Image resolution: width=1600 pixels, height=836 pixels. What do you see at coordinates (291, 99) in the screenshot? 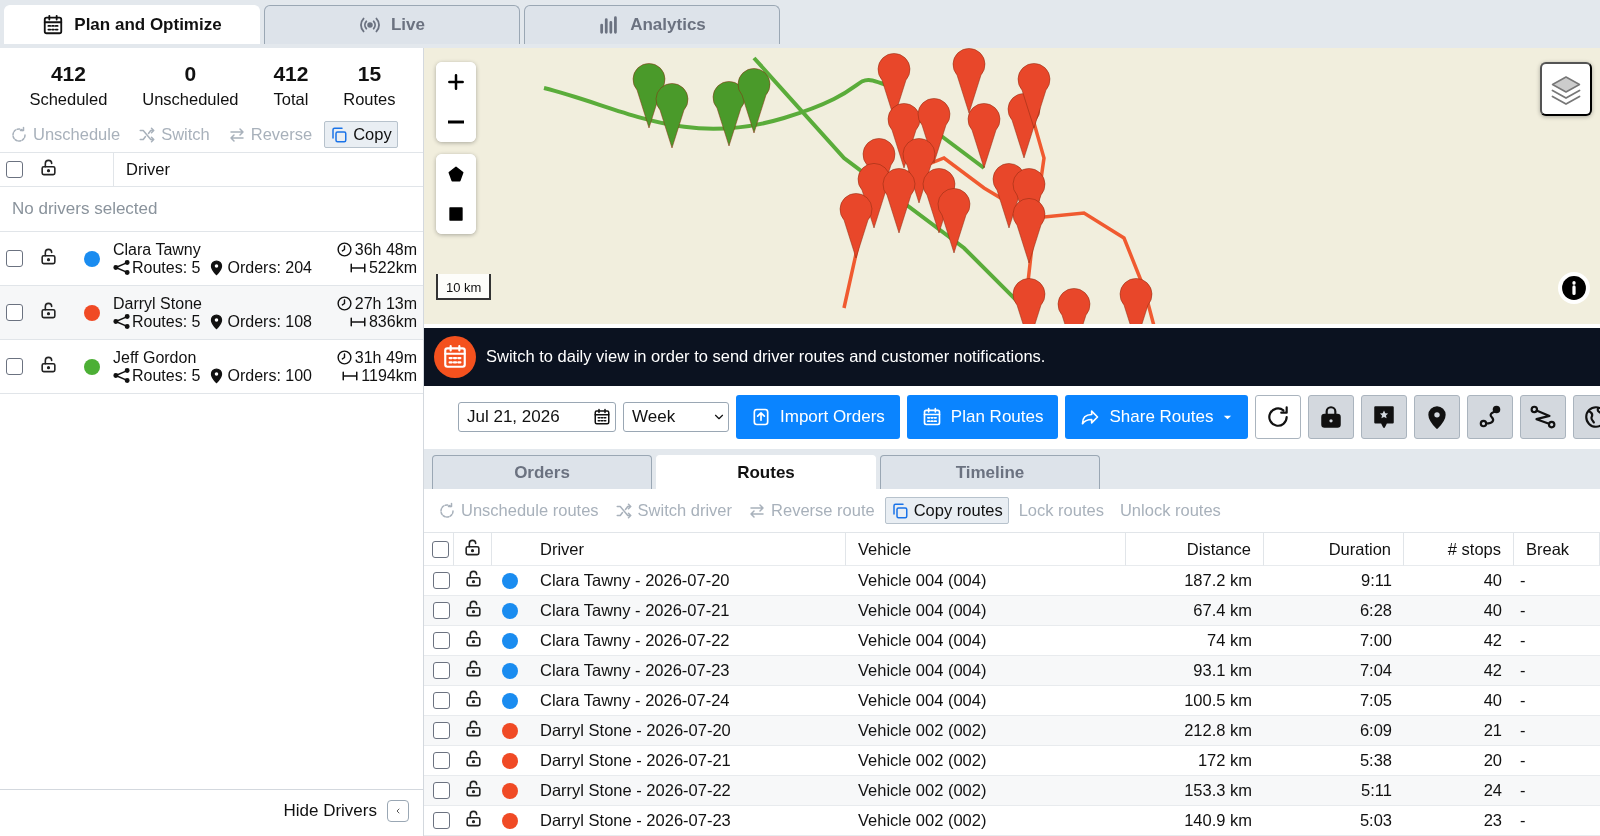
I see `stat-label: Total` at bounding box center [291, 99].